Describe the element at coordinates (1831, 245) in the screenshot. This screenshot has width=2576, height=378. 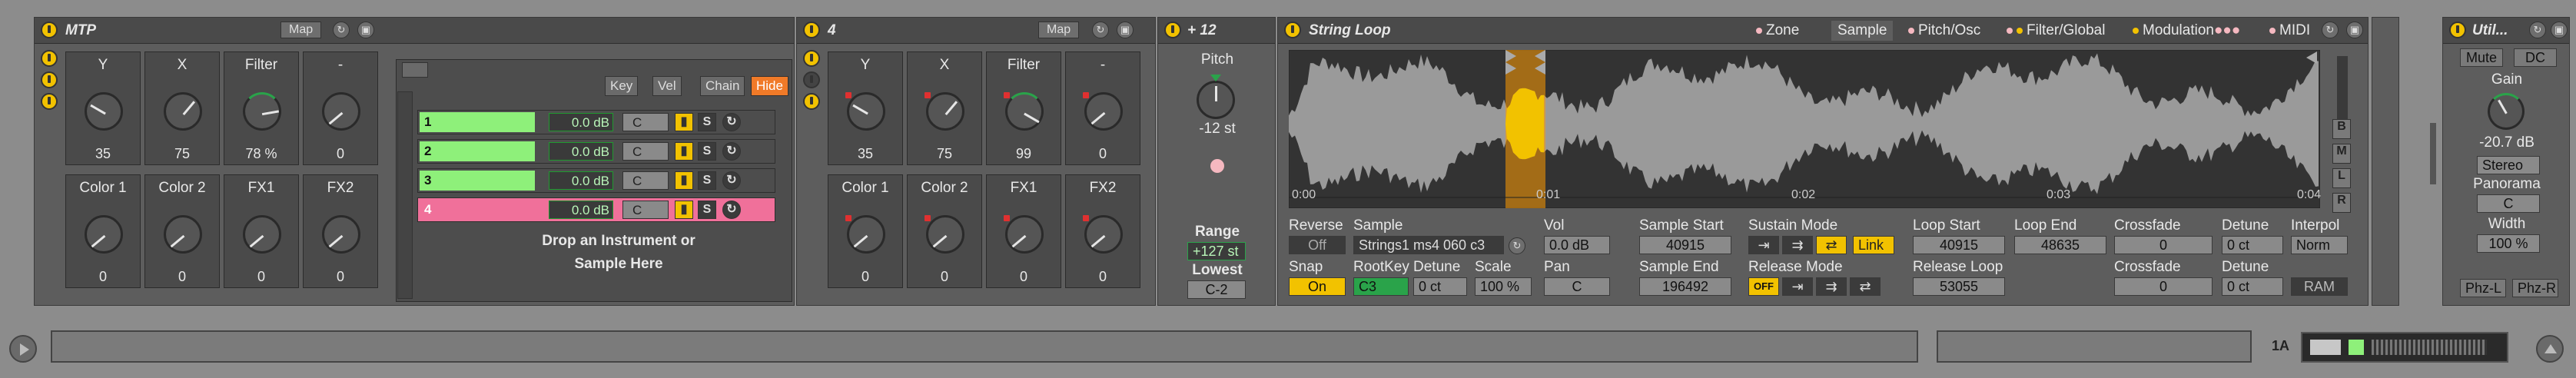
I see `sustain-mode-pingpong: ⇄` at that location.